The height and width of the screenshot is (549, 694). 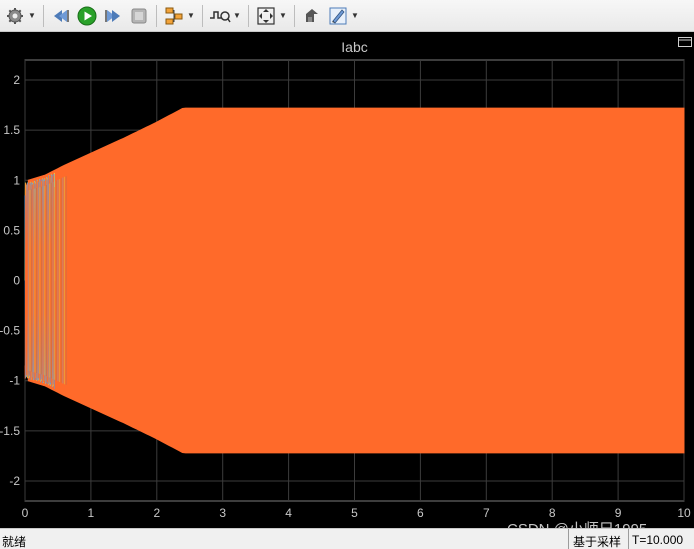 I want to click on style-pen-icon, so click(x=338, y=16).